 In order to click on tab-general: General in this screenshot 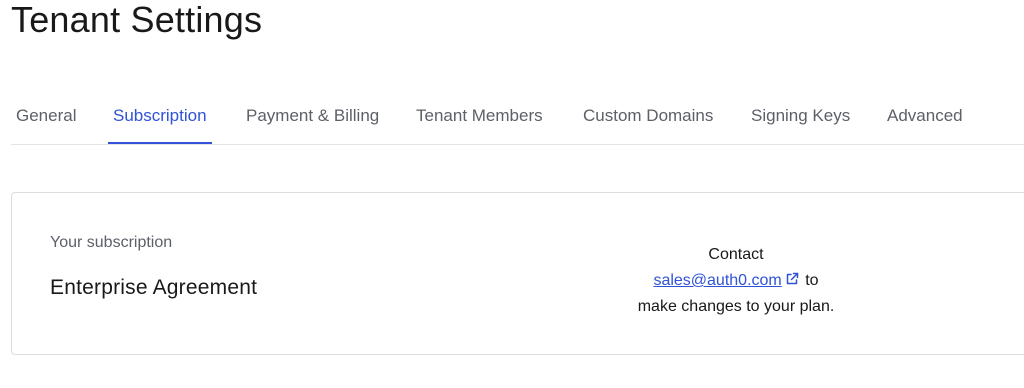, I will do `click(46, 118)`.